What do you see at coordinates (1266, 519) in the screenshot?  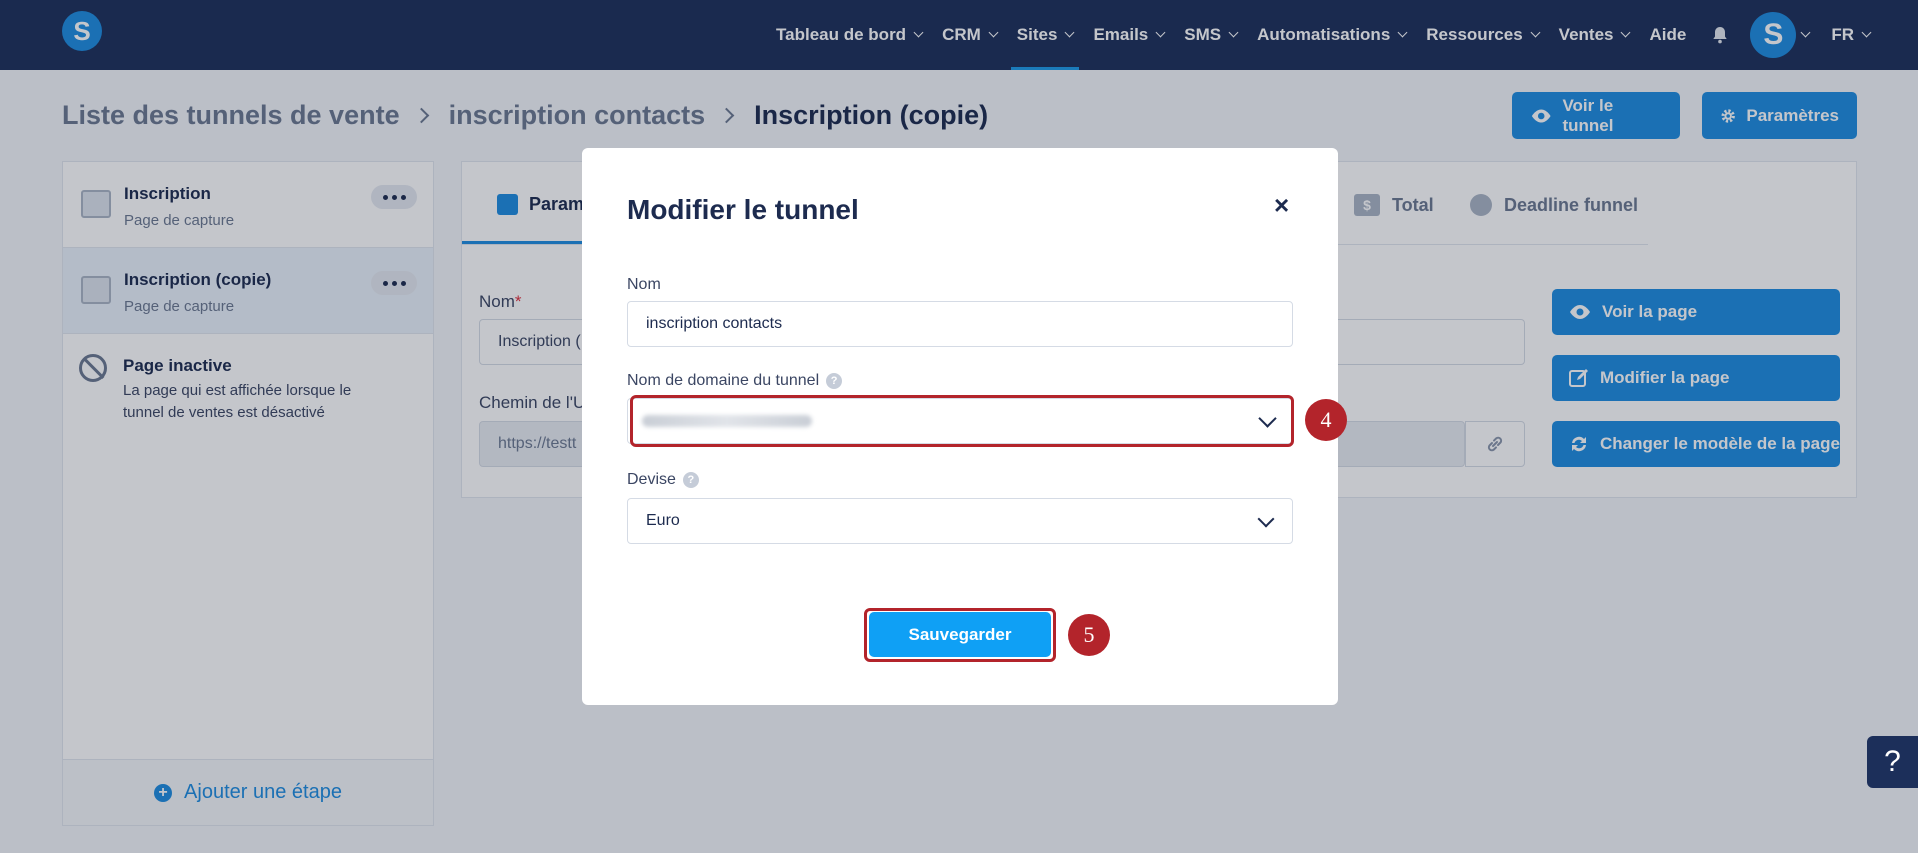 I see `chevron-down-icon` at bounding box center [1266, 519].